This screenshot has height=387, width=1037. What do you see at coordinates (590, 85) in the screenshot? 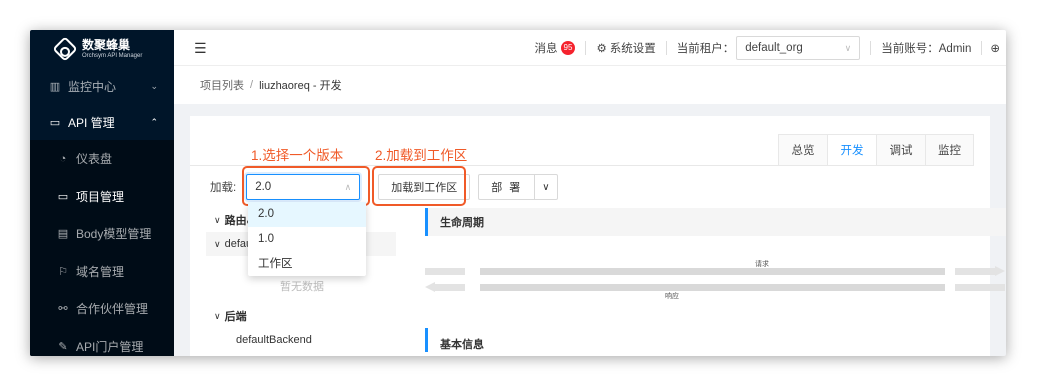
I see `breadcrumb: 项目列表 / liuzhaoreq - 开发` at bounding box center [590, 85].